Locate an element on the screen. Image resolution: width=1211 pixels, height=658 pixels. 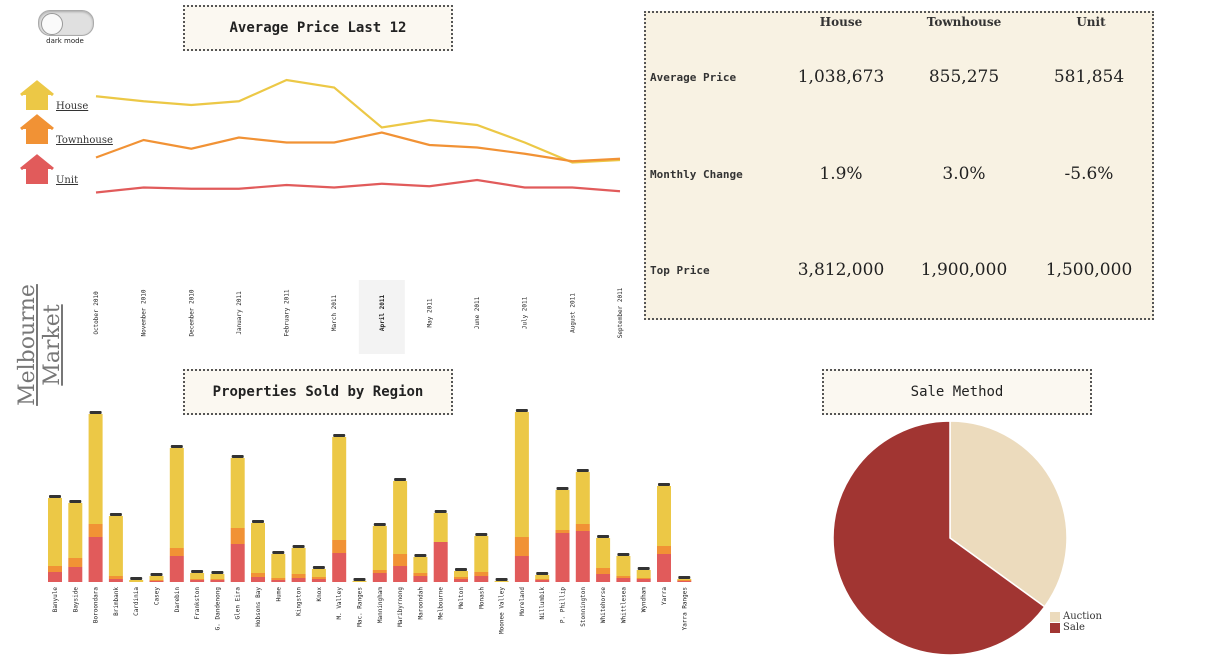
stats-col-townhouse: Townhouse is located at coordinates (964, 22).